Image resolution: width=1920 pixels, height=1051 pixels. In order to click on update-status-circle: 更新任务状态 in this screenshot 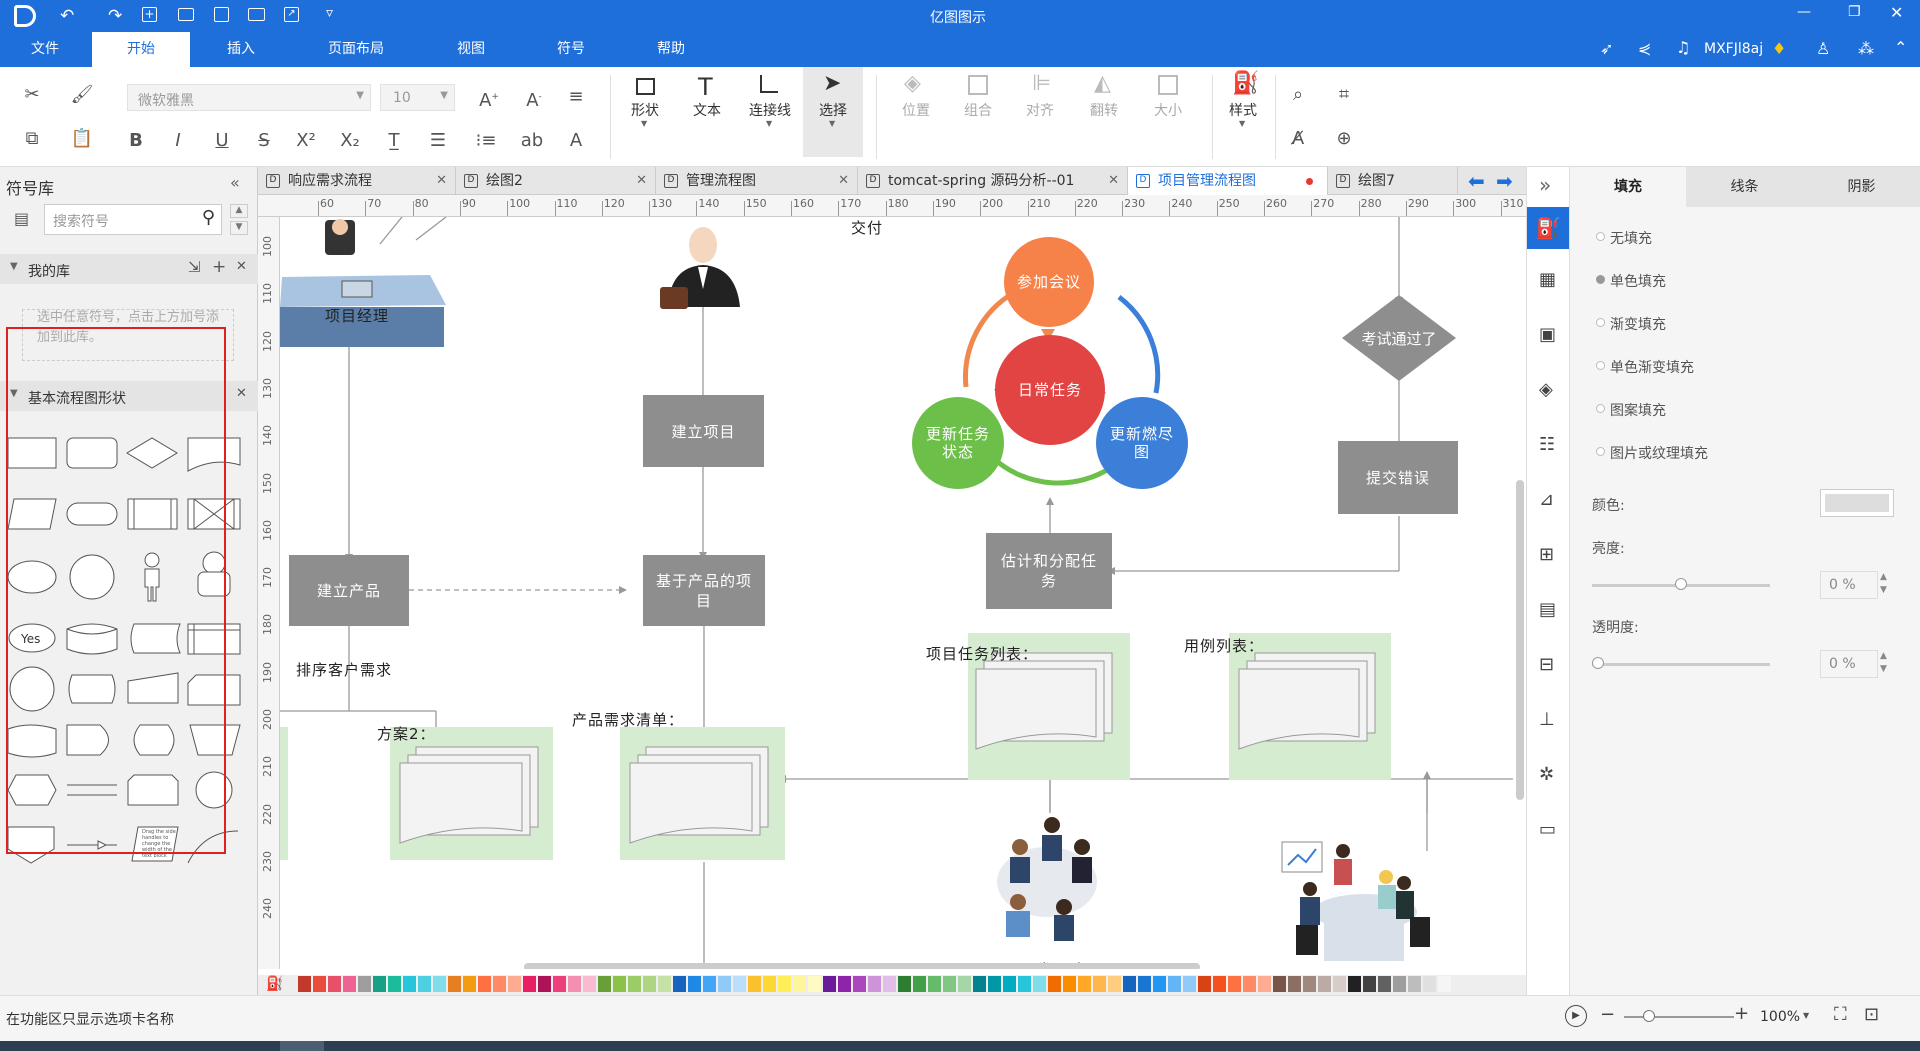, I will do `click(958, 443)`.